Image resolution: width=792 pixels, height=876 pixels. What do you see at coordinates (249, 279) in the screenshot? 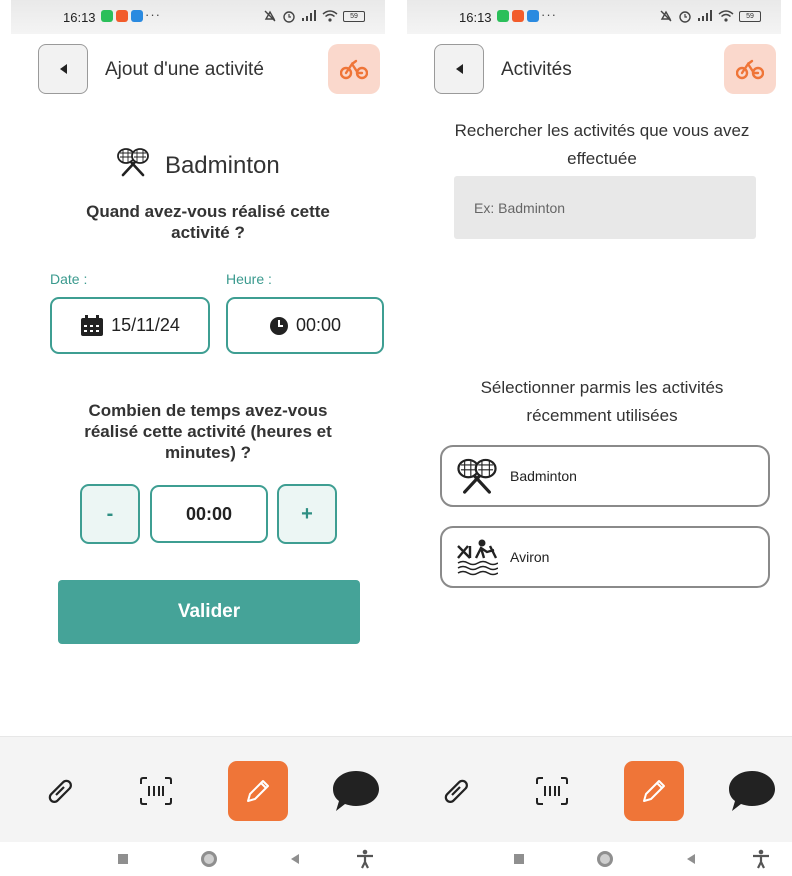
I see `time-label: Heure :` at bounding box center [249, 279].